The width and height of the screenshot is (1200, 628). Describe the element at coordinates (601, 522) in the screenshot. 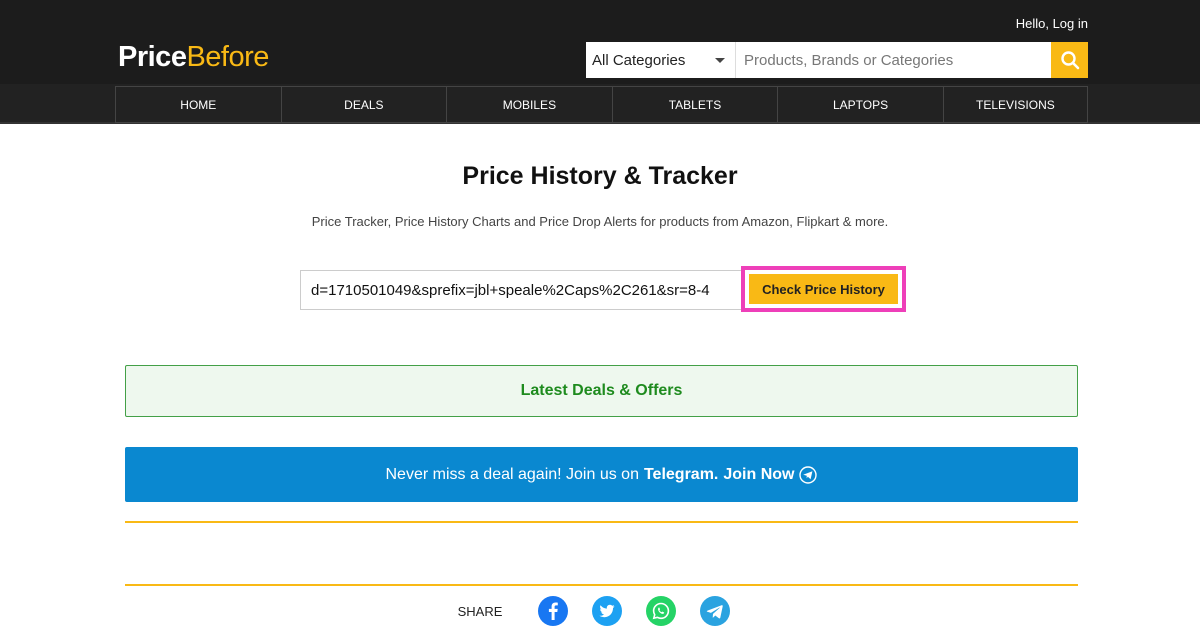

I see `divider-top` at that location.